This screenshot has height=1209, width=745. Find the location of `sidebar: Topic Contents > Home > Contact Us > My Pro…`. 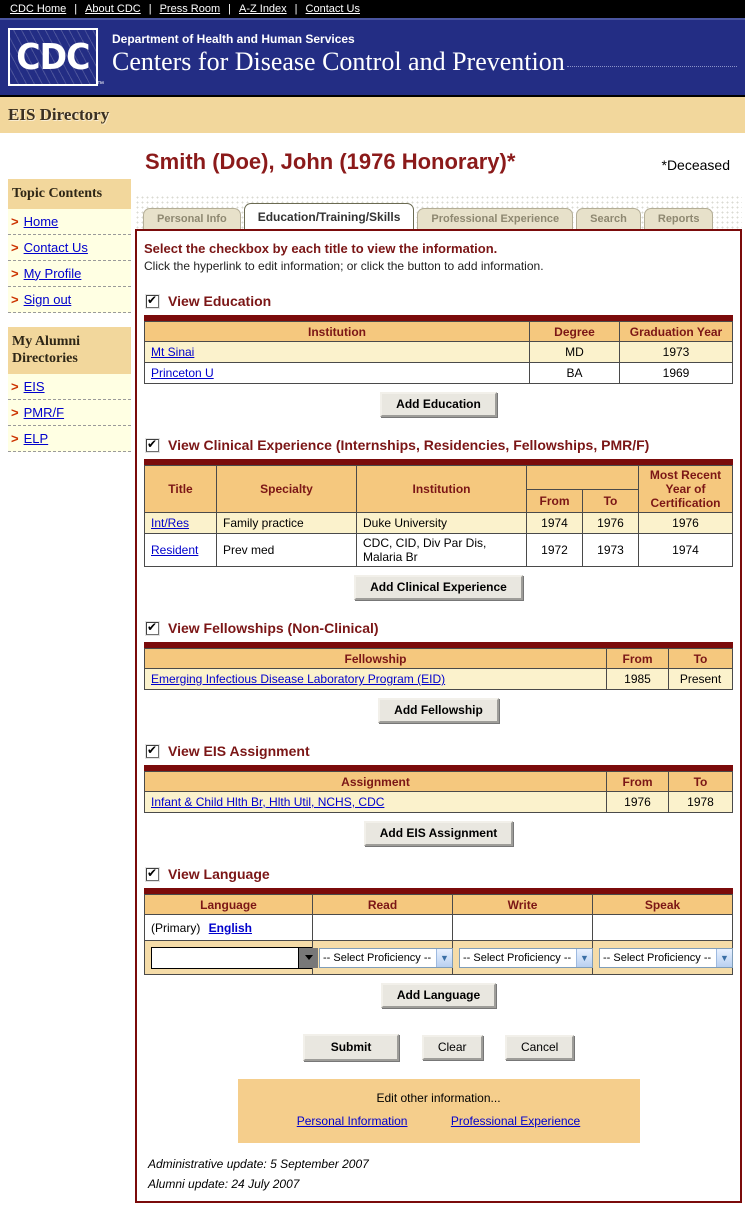

sidebar: Topic Contents > Home > Contact Us > My Pro… is located at coordinates (69, 315).